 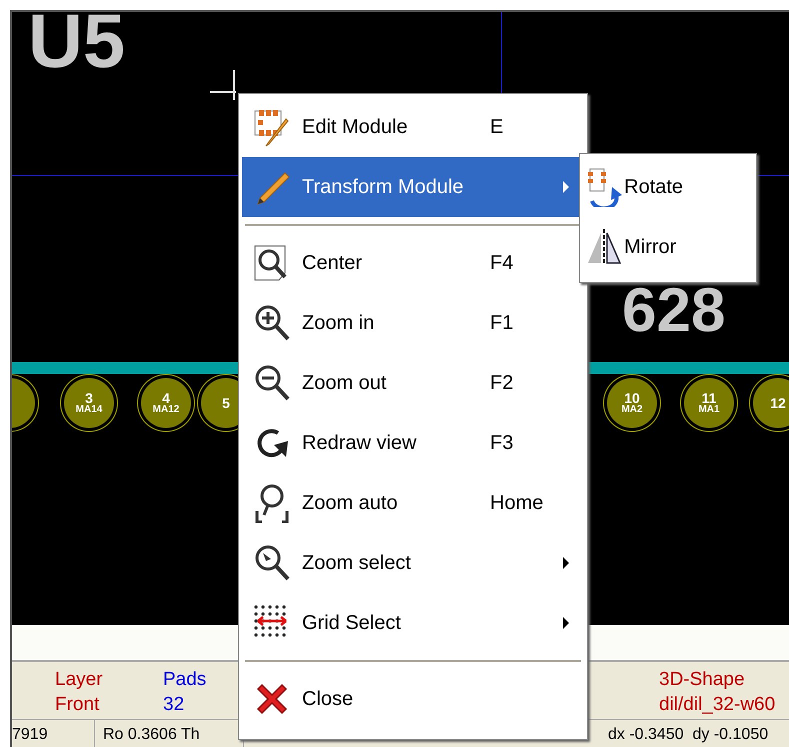 I want to click on pad: 3 MA14, so click(x=89, y=403).